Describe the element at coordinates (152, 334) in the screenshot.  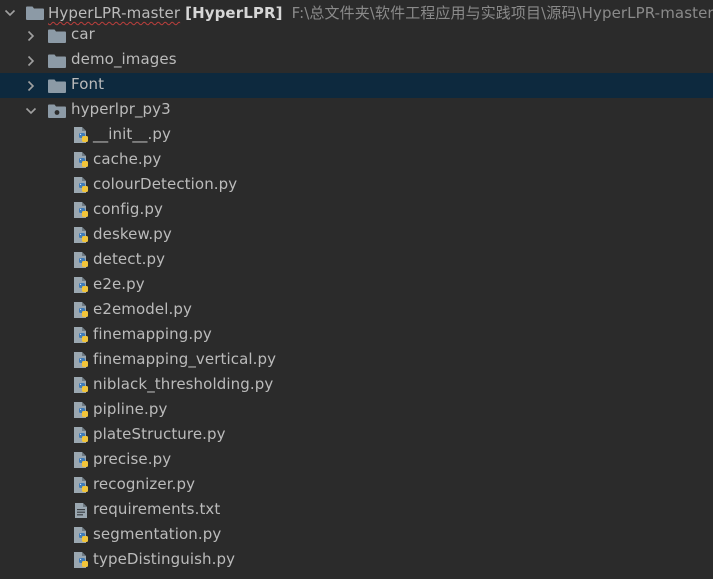
I see `file-label: finemapping.py` at that location.